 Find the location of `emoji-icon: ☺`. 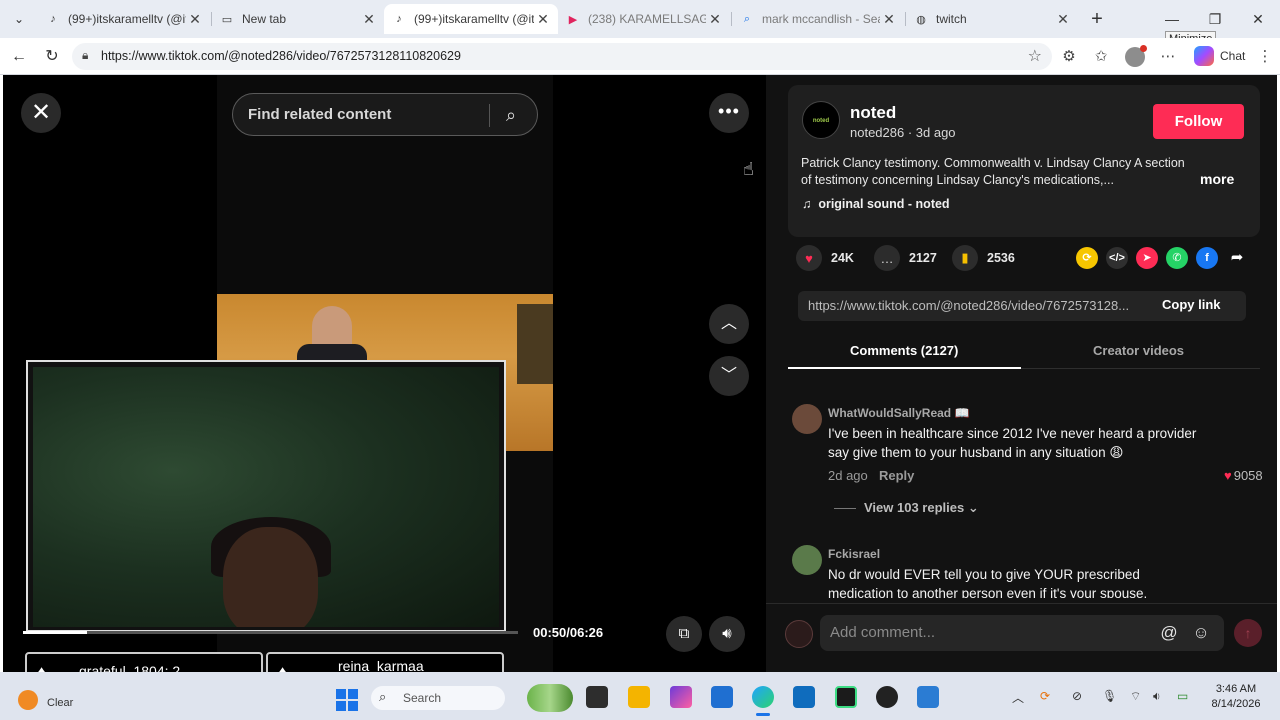

emoji-icon: ☺ is located at coordinates (1201, 633).